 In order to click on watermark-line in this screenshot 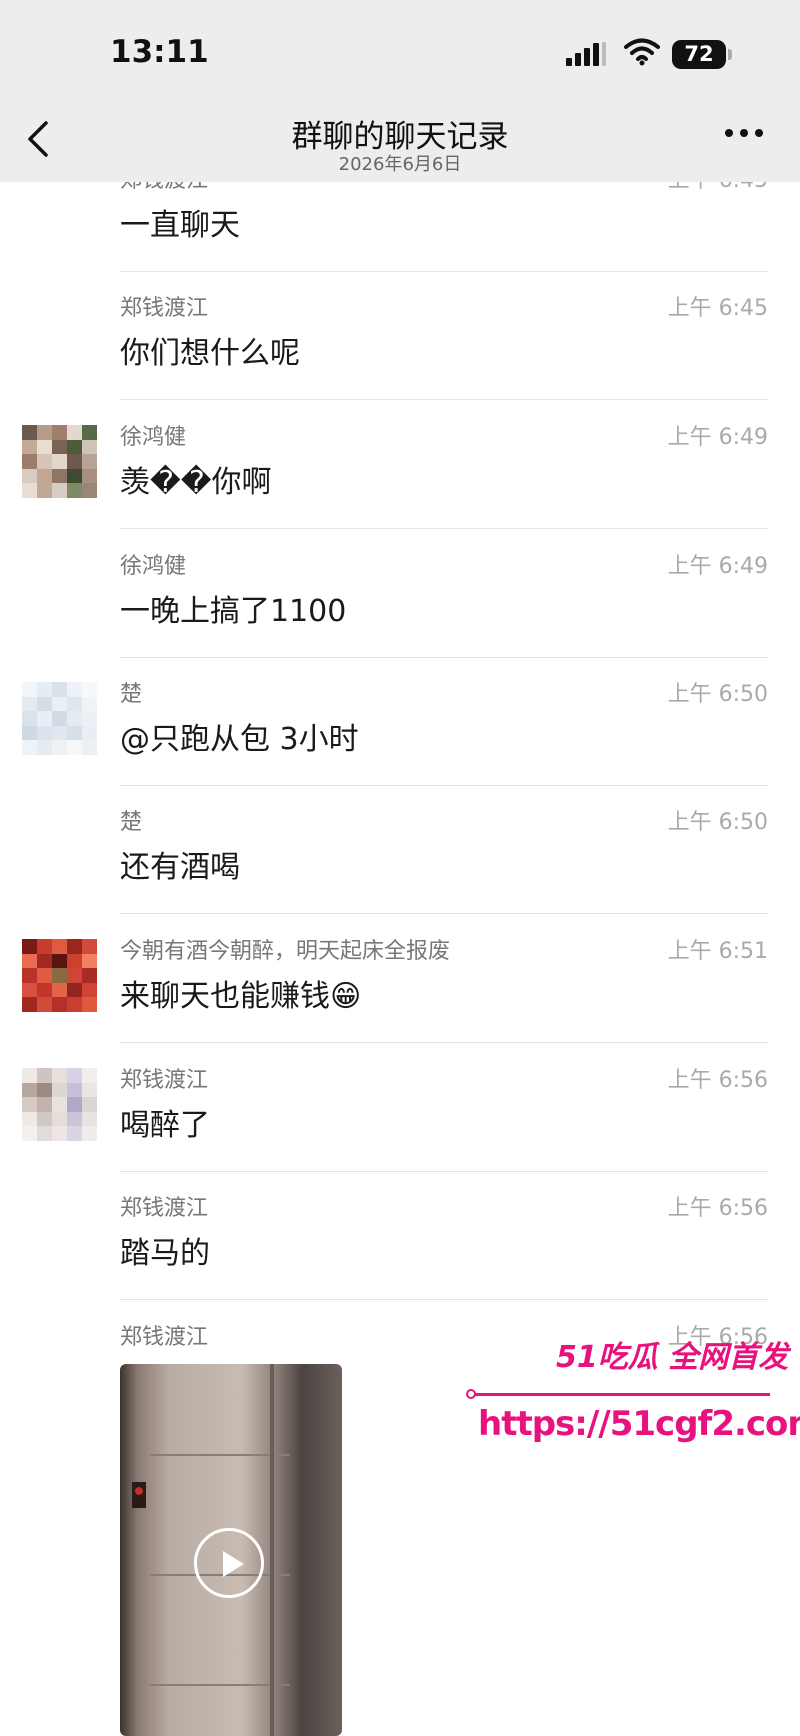, I will do `click(620, 1394)`.